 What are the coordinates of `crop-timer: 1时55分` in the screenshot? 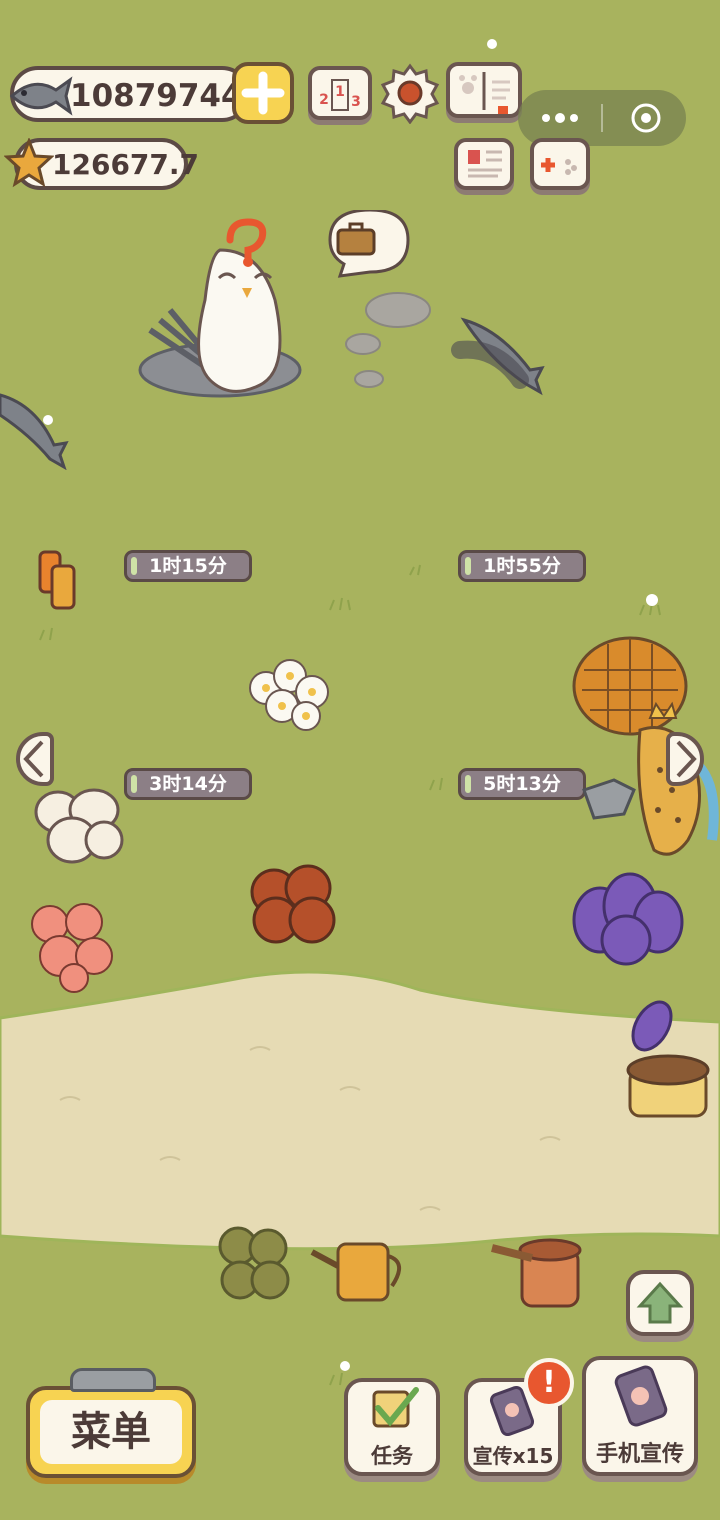 It's located at (522, 566).